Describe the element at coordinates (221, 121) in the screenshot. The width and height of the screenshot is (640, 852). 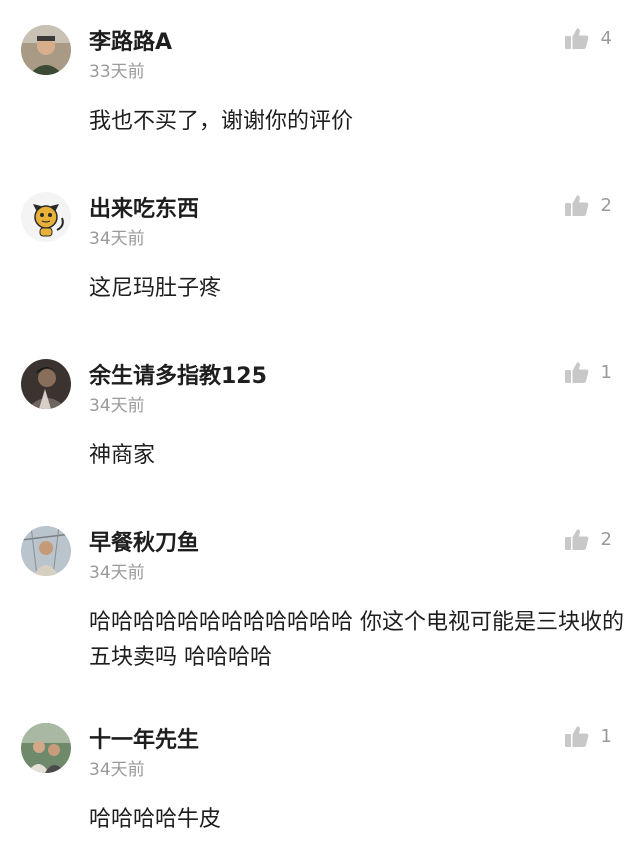
I see `comment-text: 我也不买了，谢谢你的评价` at that location.